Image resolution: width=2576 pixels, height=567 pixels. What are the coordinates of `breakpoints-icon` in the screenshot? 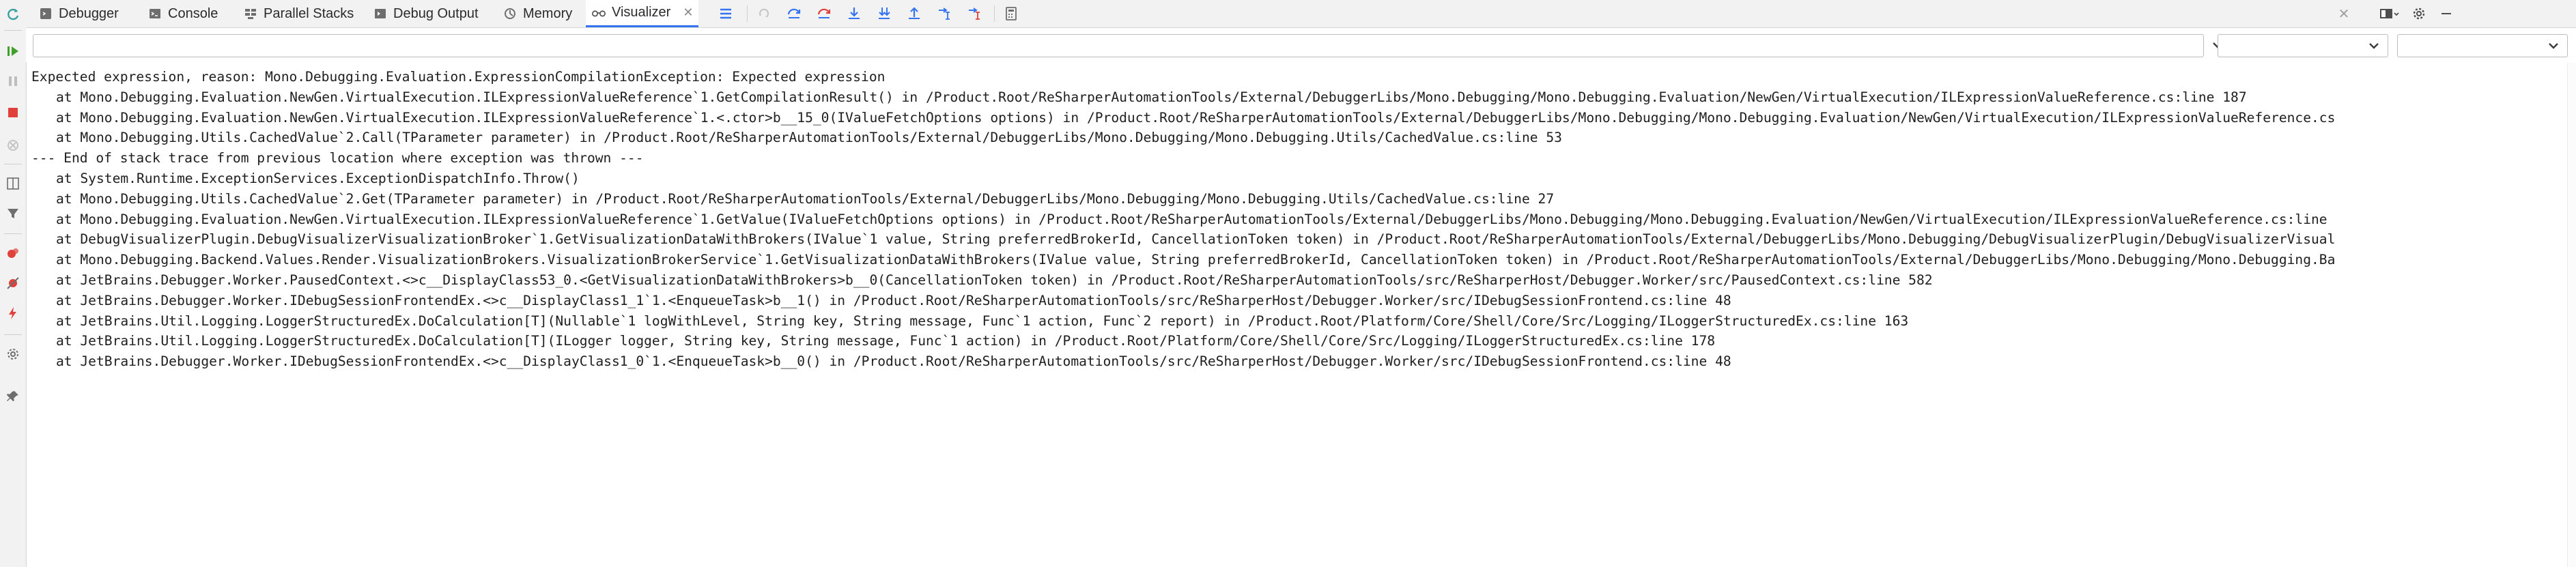 It's located at (13, 253).